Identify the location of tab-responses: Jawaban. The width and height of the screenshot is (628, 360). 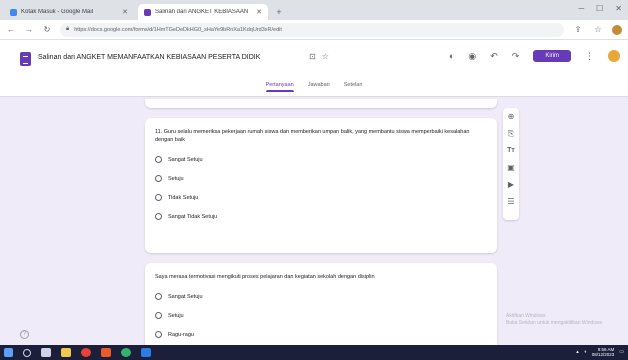
(319, 87).